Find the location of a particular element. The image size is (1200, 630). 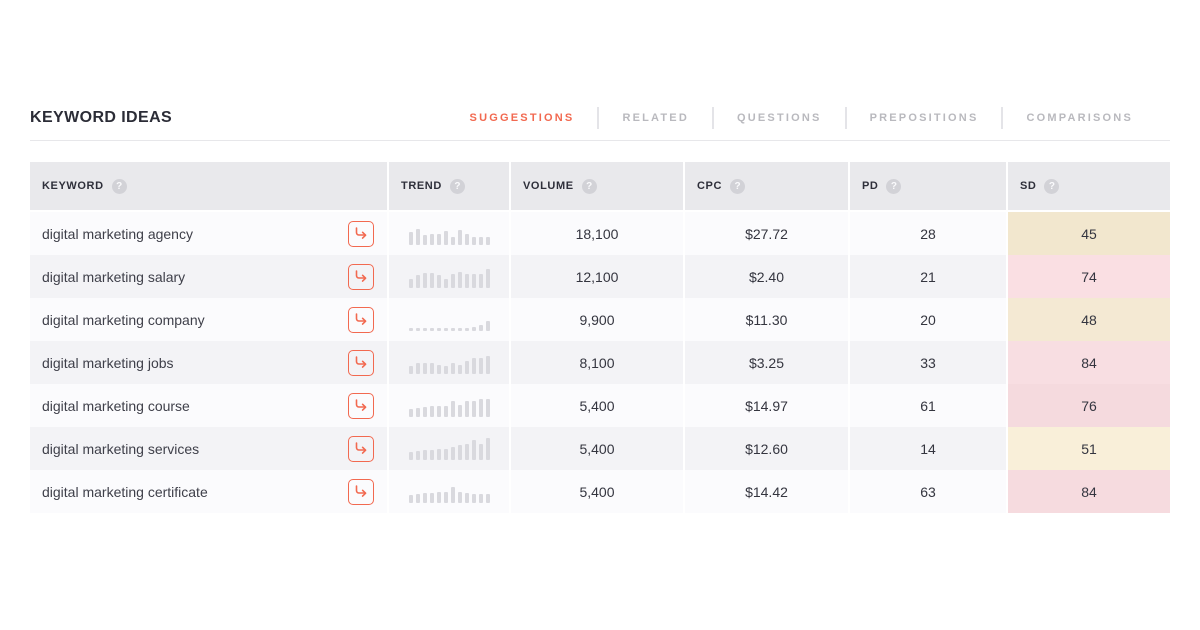

keyword-text: digital marketing services is located at coordinates (121, 448).